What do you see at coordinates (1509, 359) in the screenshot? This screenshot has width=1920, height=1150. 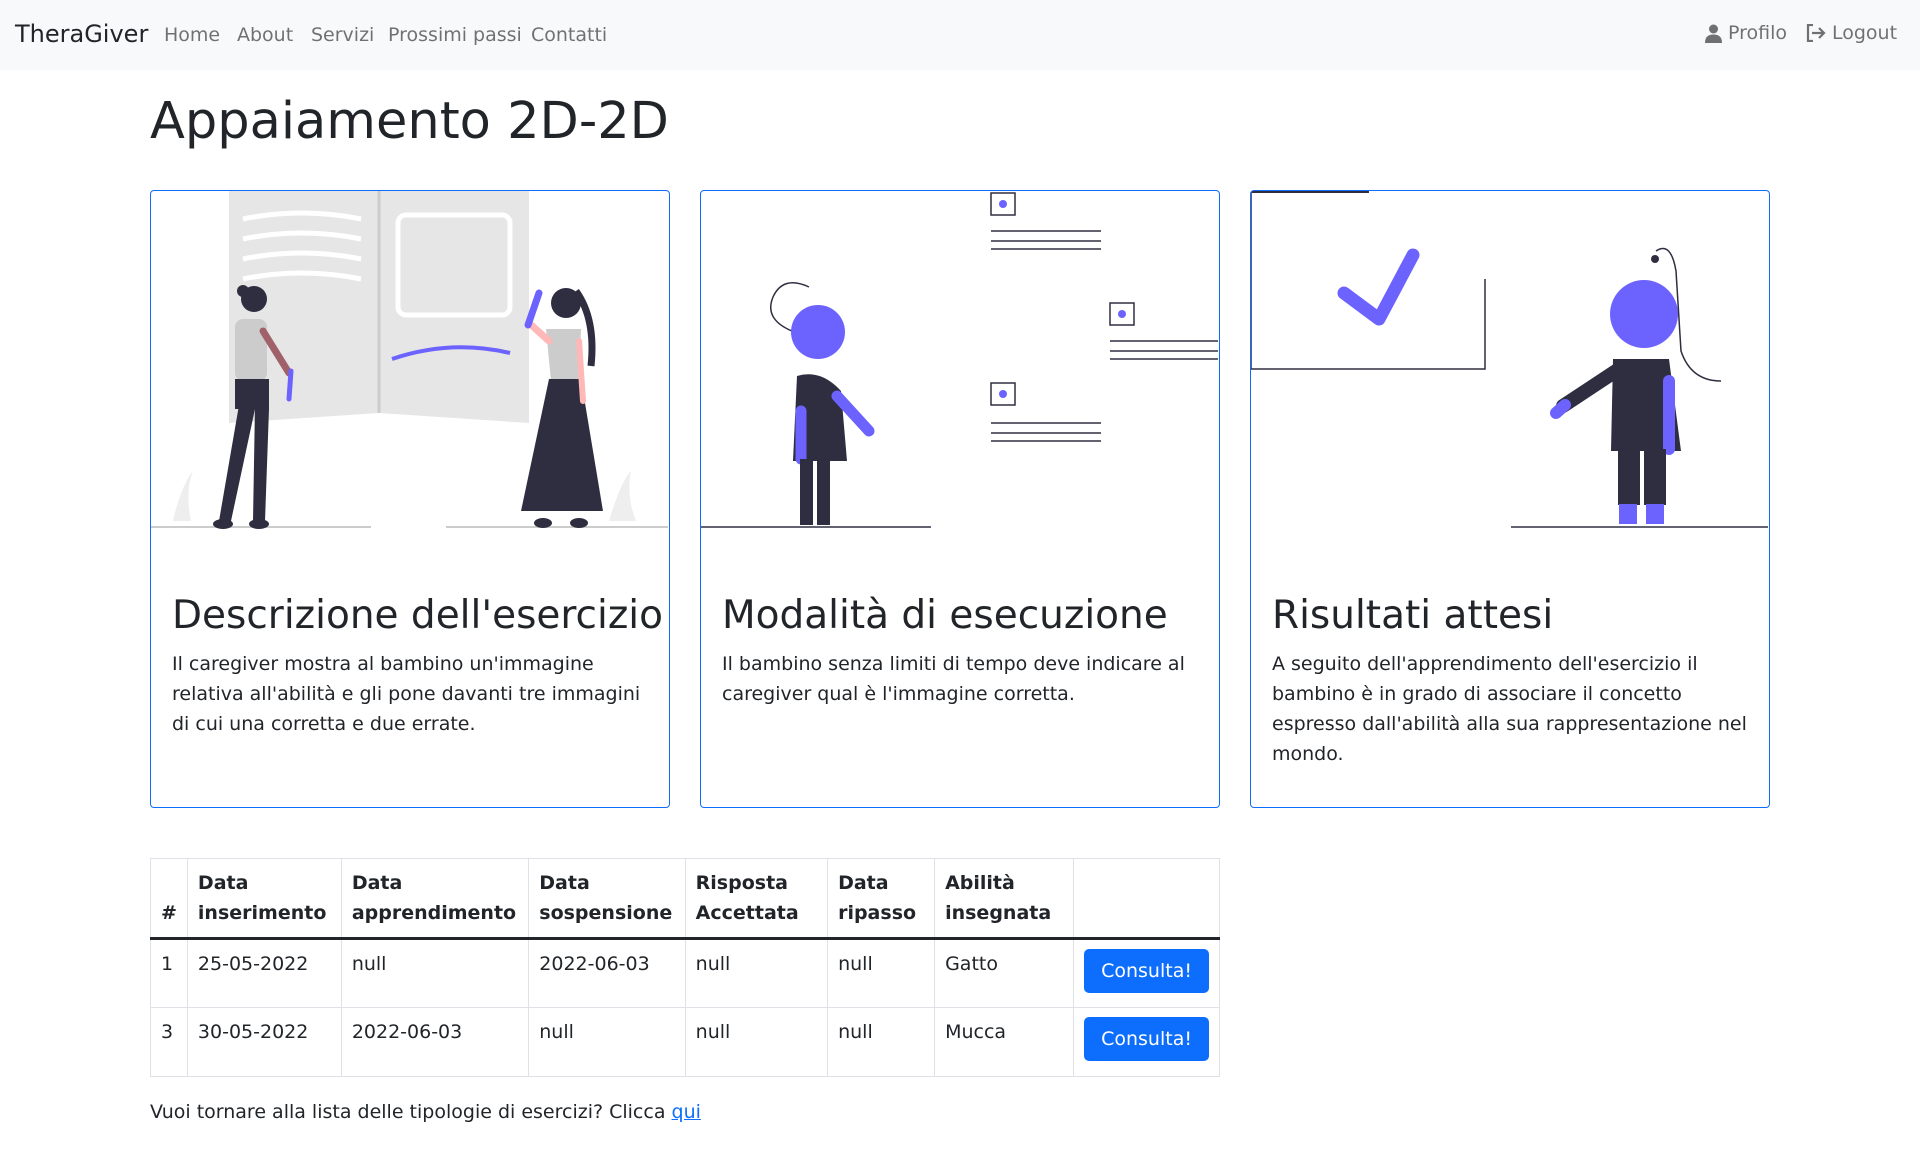 I see `person-checkmark-board-illustration` at bounding box center [1509, 359].